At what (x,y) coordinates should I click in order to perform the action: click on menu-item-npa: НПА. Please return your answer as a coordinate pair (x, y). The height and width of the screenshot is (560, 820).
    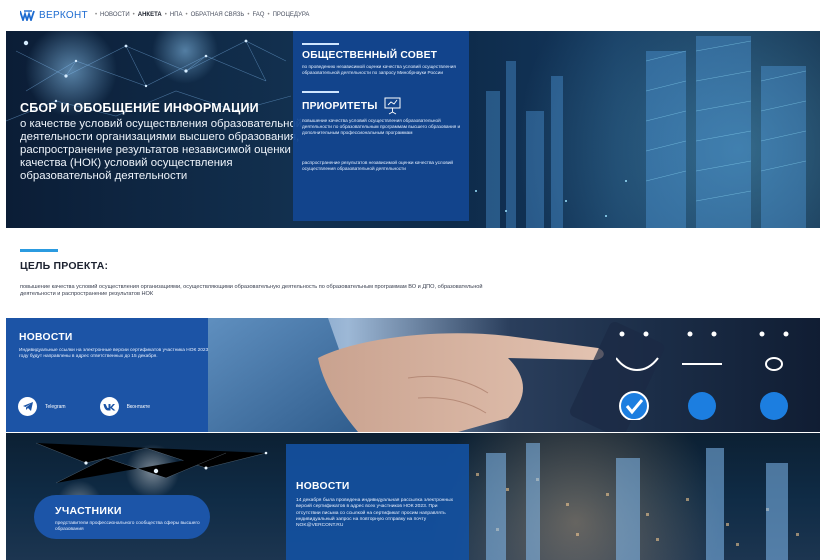
    Looking at the image, I should click on (176, 15).